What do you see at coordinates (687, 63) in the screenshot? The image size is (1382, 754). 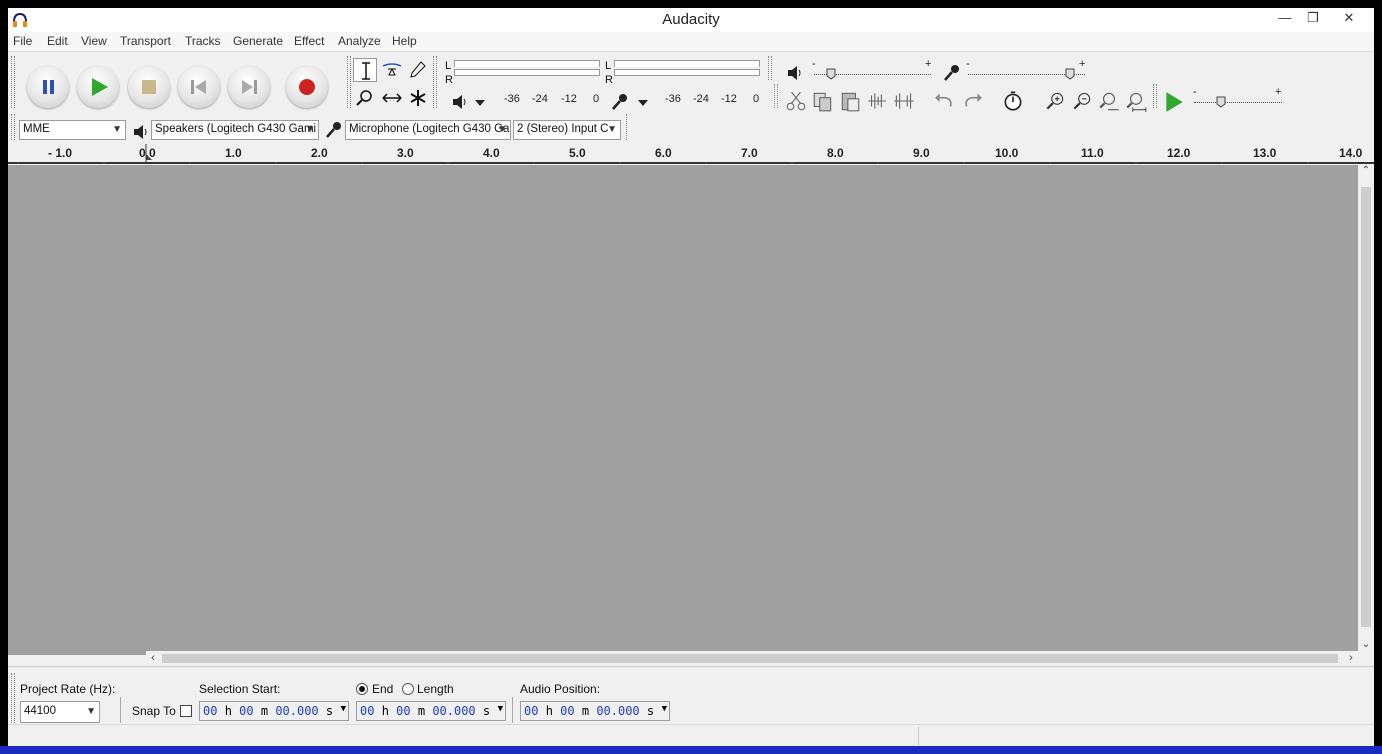 I see `record-meter-left-bar` at bounding box center [687, 63].